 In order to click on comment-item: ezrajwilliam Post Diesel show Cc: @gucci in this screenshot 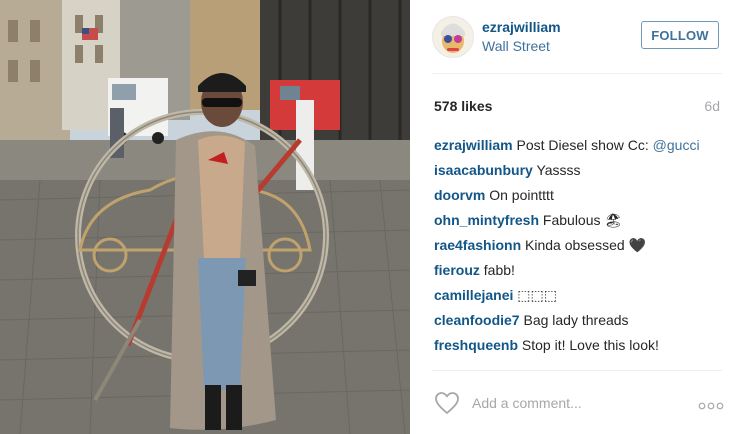, I will do `click(579, 145)`.